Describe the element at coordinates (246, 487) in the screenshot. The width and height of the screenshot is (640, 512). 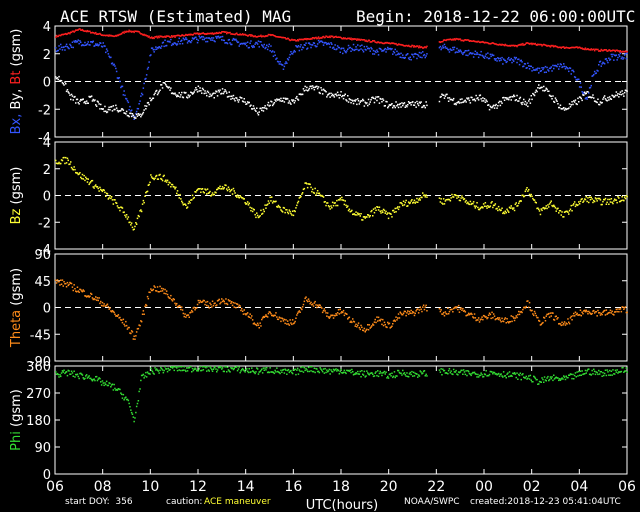
I see `x-tick-label: 14` at that location.